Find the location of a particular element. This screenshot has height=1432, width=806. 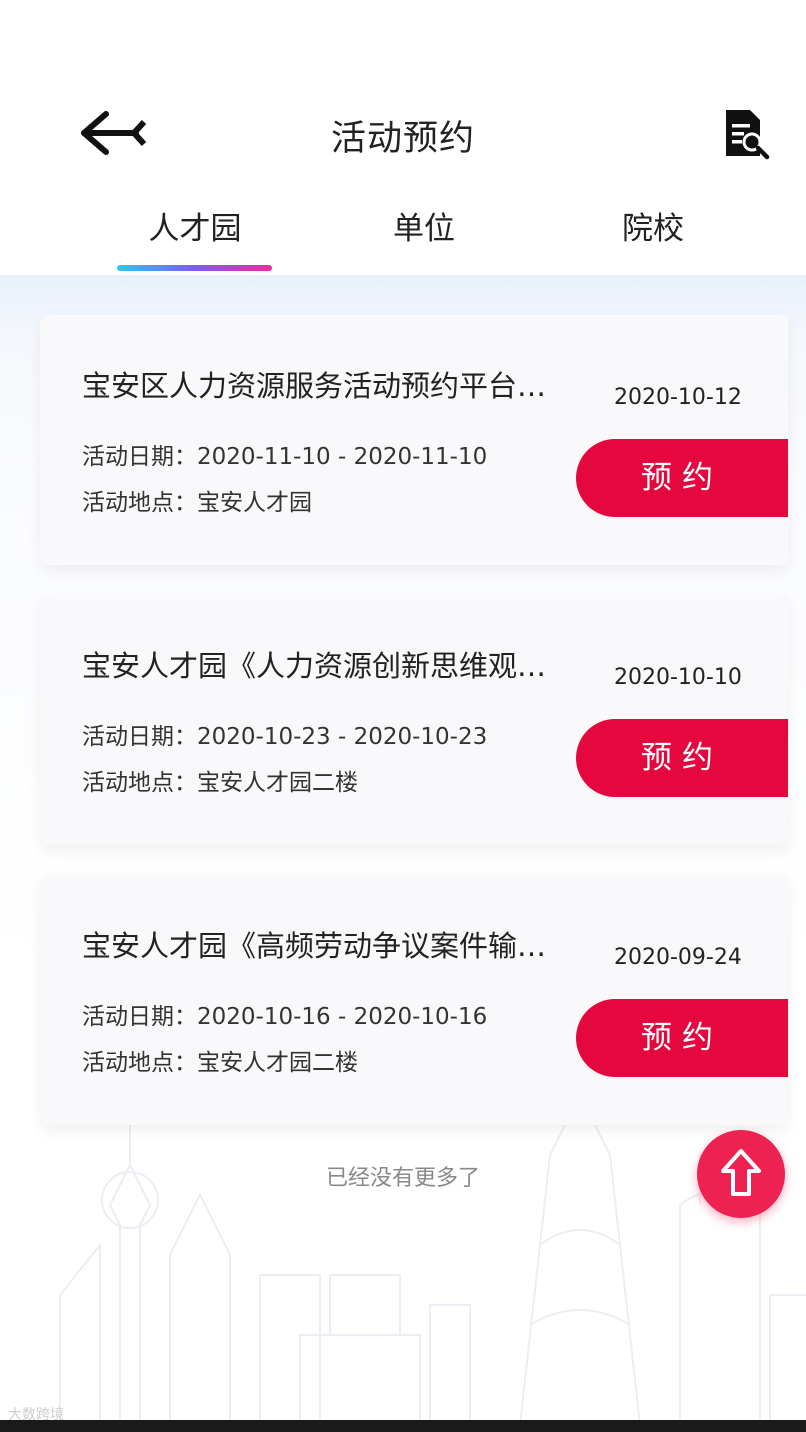

tab-talent-park: 人才园 is located at coordinates (195, 225).